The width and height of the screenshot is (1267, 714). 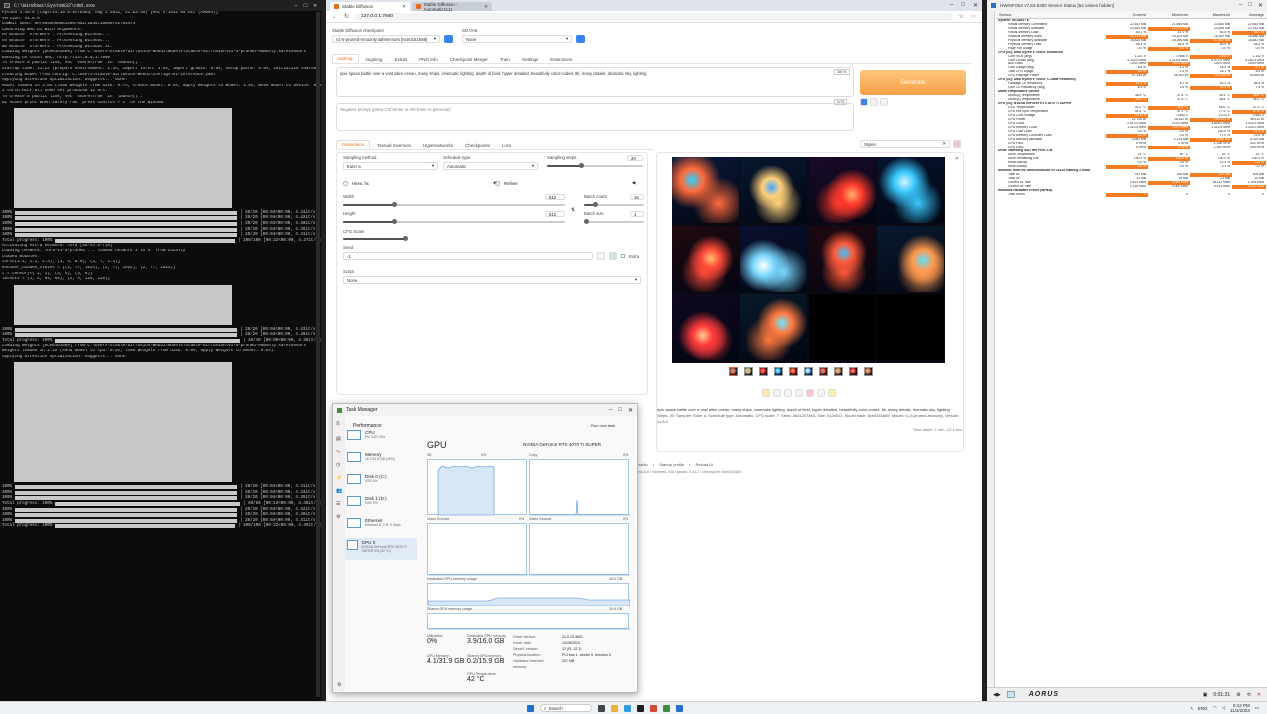 What do you see at coordinates (492, 280) in the screenshot?
I see `script-select: None ▾` at bounding box center [492, 280].